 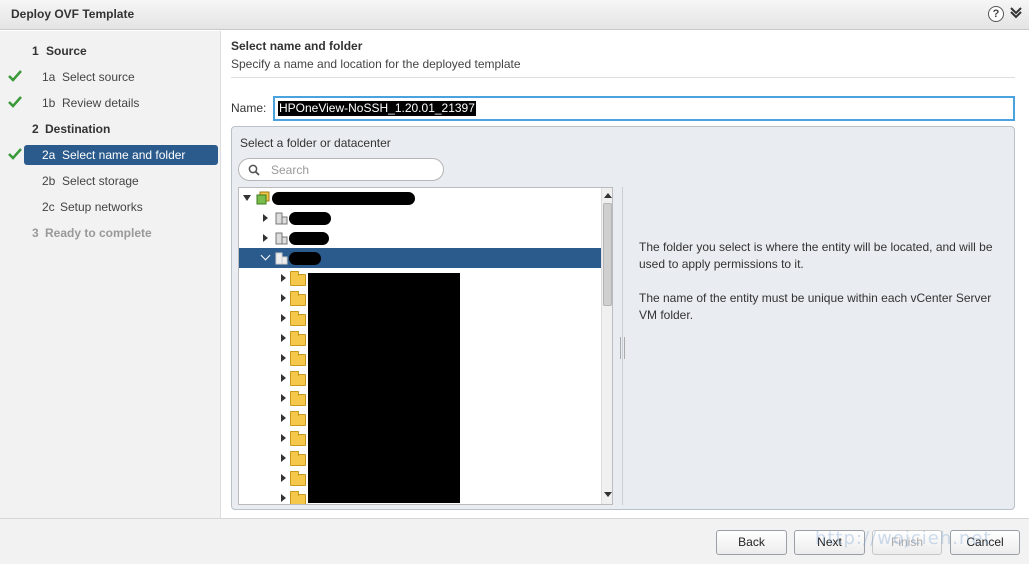 What do you see at coordinates (101, 207) in the screenshot?
I see `step-label: Setup networks` at bounding box center [101, 207].